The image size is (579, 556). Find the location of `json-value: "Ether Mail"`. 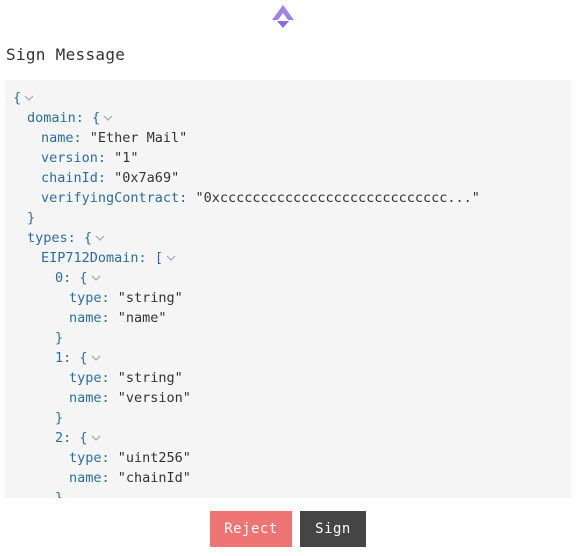

json-value: "Ether Mail" is located at coordinates (138, 138).